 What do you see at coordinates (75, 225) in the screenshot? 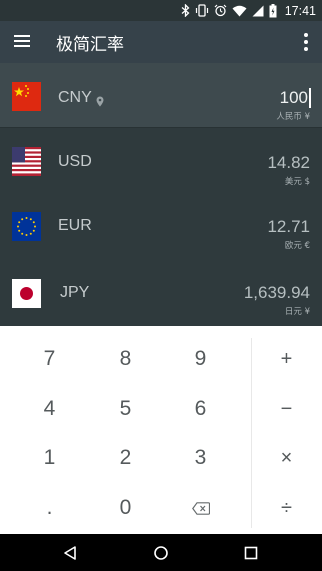
I see `currency-code: EUR` at bounding box center [75, 225].